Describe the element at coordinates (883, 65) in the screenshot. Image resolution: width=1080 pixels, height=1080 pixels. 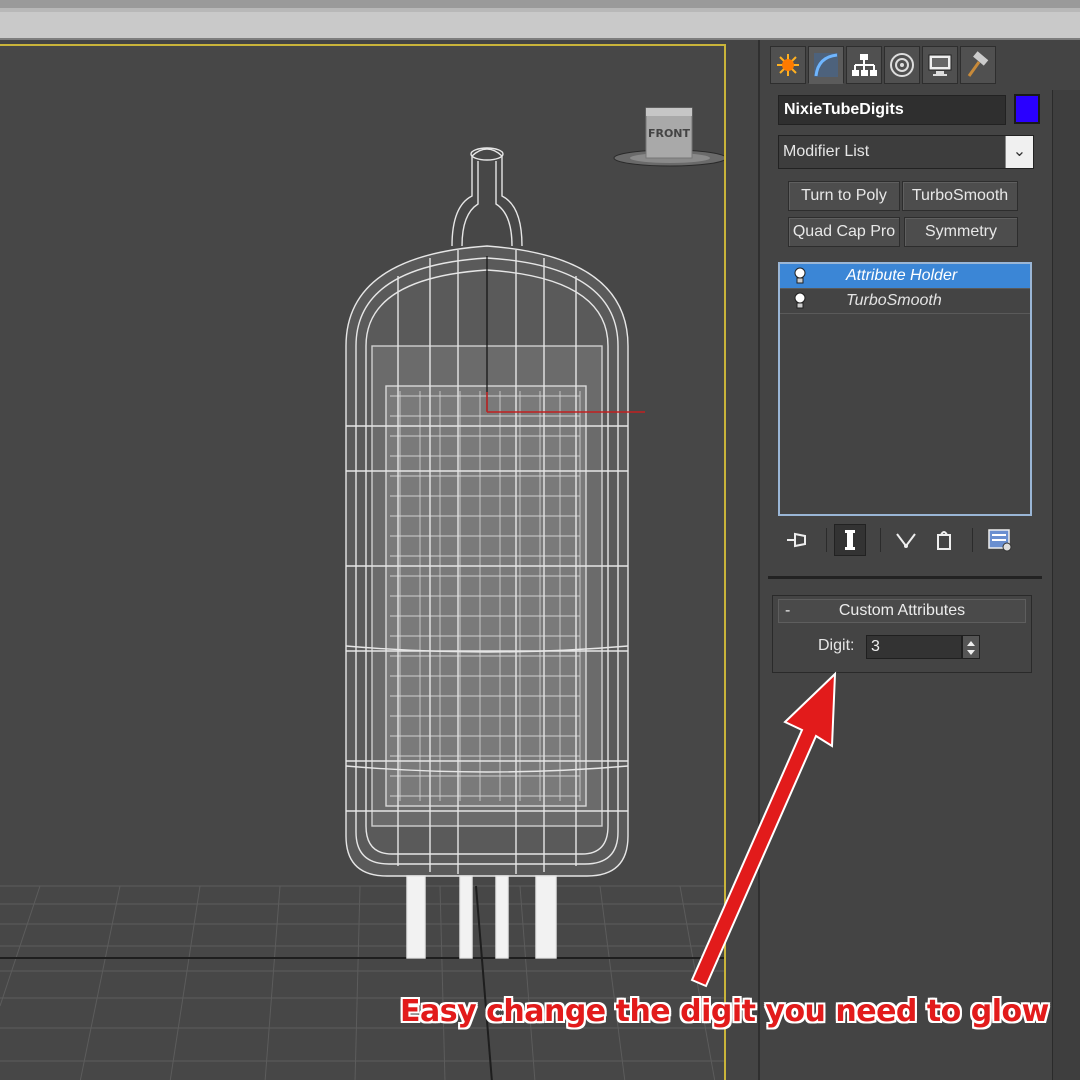
I see `command-panel-tabs` at that location.